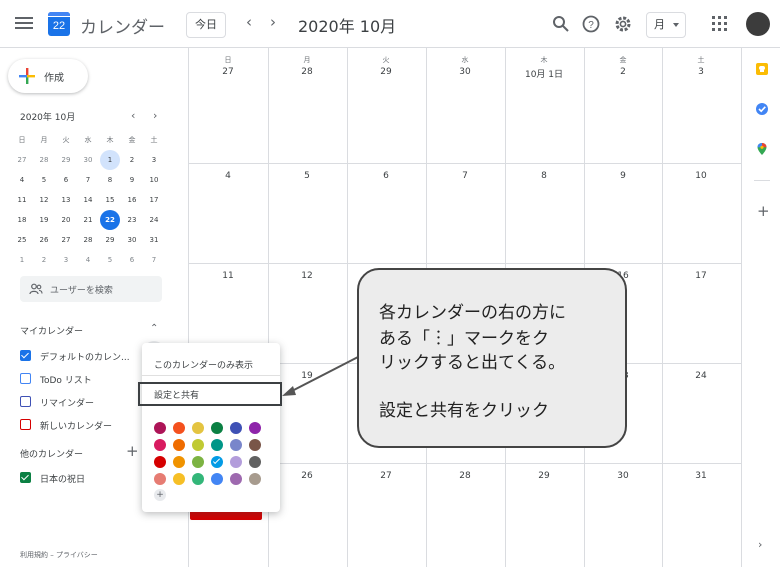 This screenshot has height=567, width=780. I want to click on day-number: 10月 1日, so click(544, 73).